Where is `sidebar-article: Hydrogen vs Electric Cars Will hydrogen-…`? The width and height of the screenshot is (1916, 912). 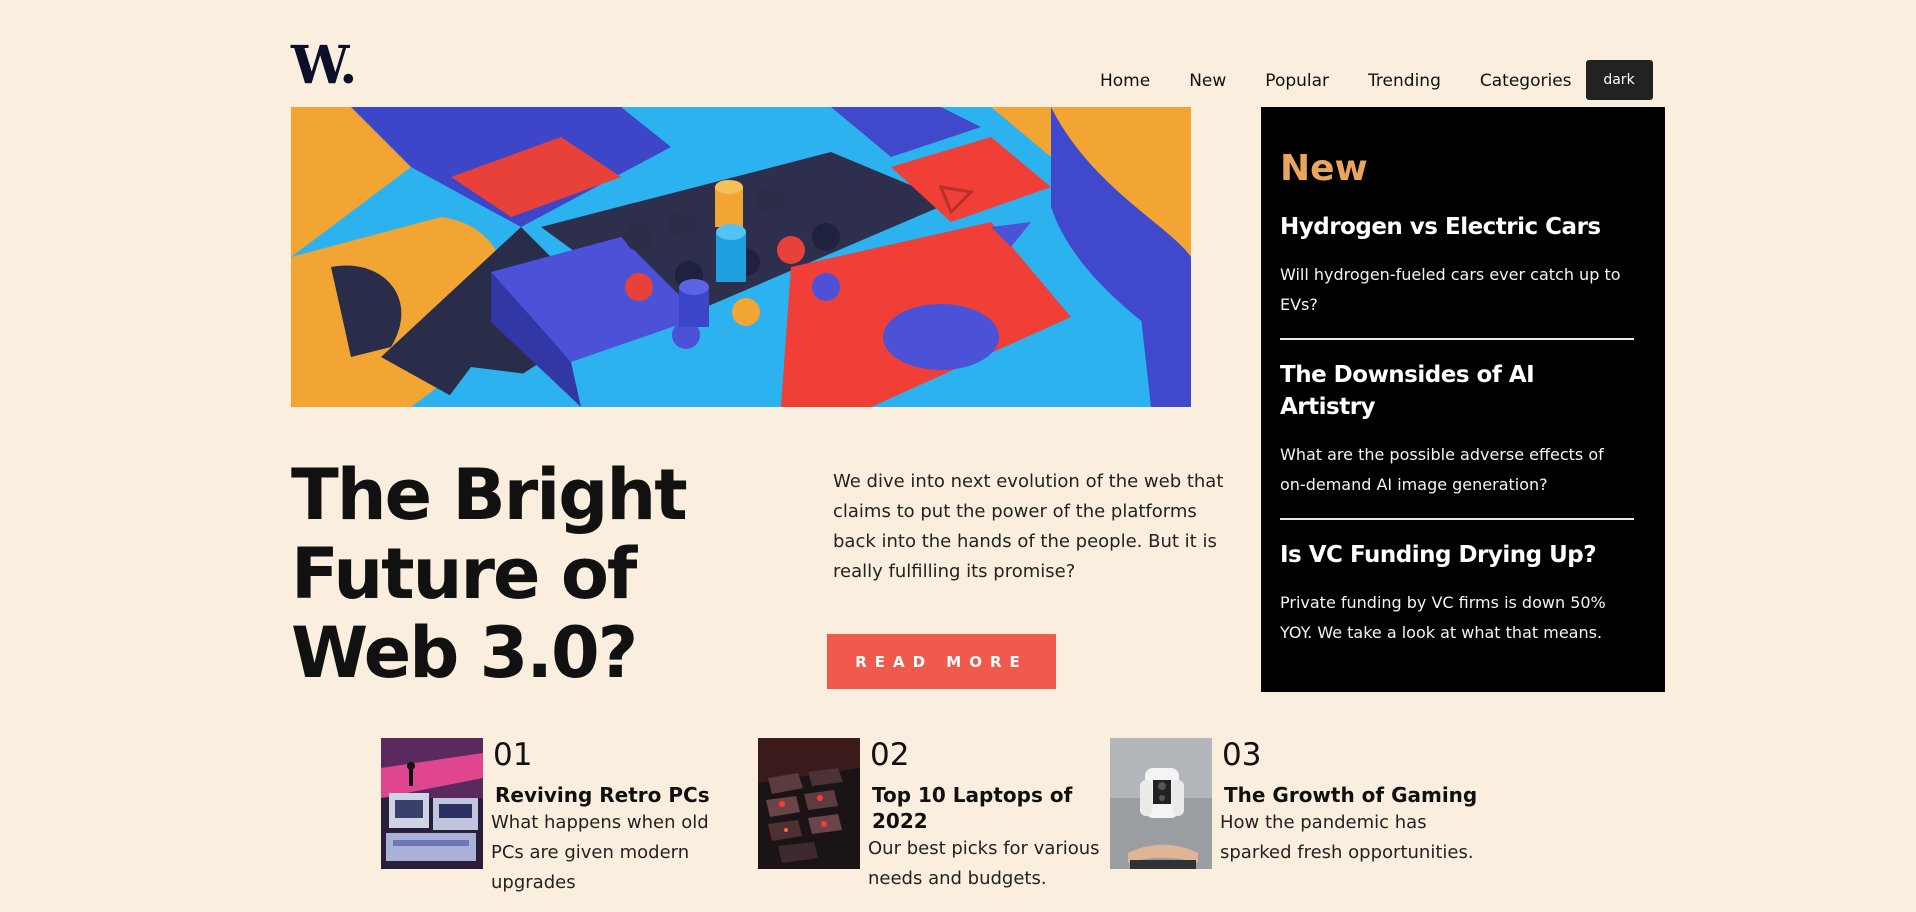
sidebar-article: Hydrogen vs Electric Cars Will hydrogen-… is located at coordinates (1457, 275).